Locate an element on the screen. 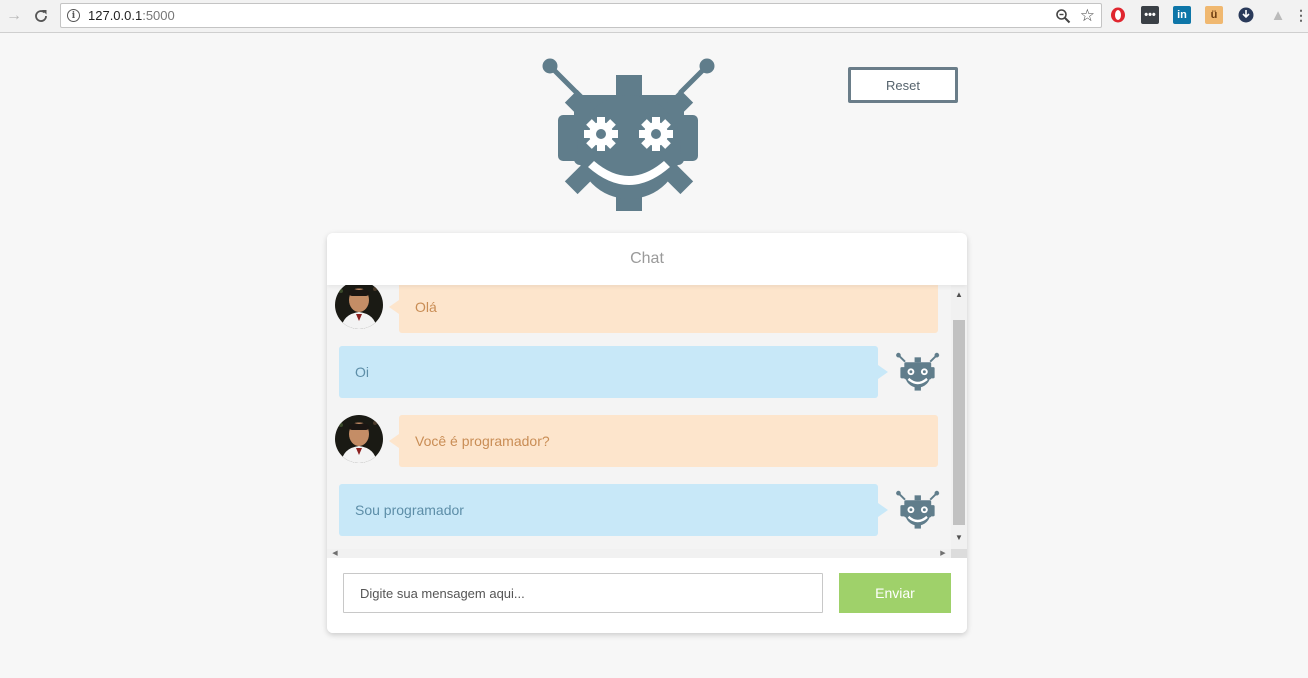  chat-title: Chat is located at coordinates (647, 259).